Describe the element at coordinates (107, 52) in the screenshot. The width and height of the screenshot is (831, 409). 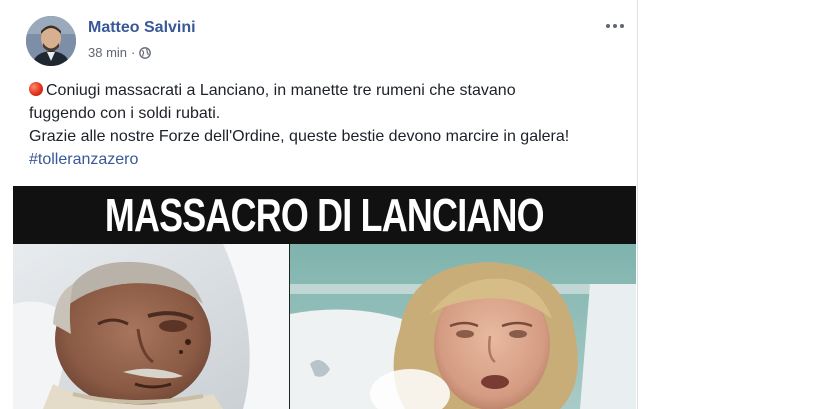
I see `timestamp: 38 min` at that location.